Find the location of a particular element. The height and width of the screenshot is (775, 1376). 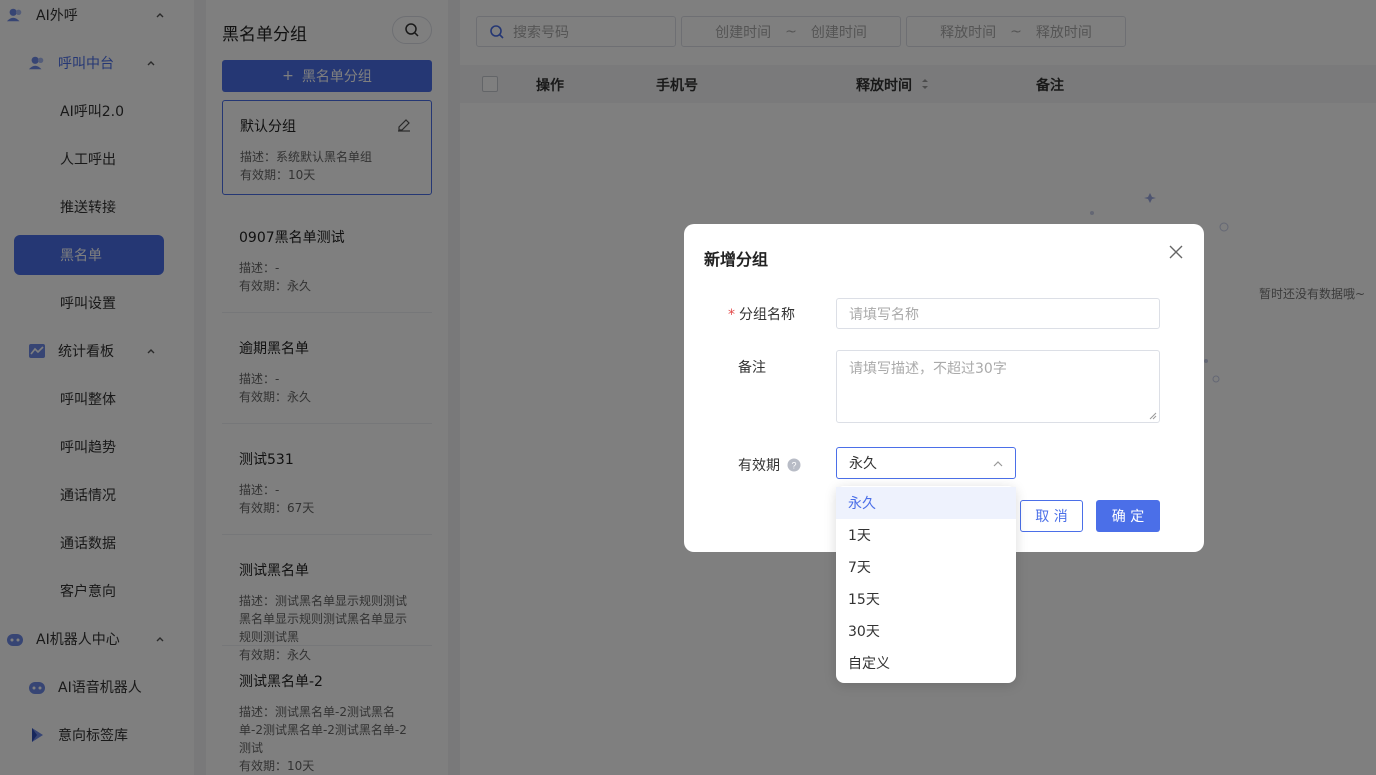

help-icon: ? is located at coordinates (794, 465).